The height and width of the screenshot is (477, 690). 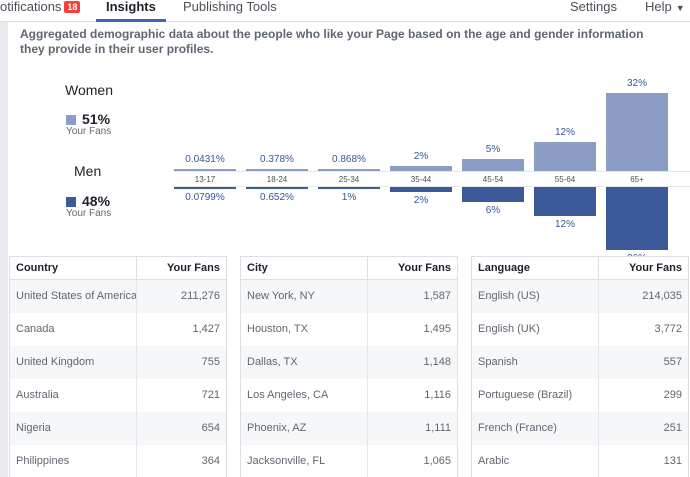 What do you see at coordinates (437, 461) in the screenshot?
I see `city-fans-cell: 1,065` at bounding box center [437, 461].